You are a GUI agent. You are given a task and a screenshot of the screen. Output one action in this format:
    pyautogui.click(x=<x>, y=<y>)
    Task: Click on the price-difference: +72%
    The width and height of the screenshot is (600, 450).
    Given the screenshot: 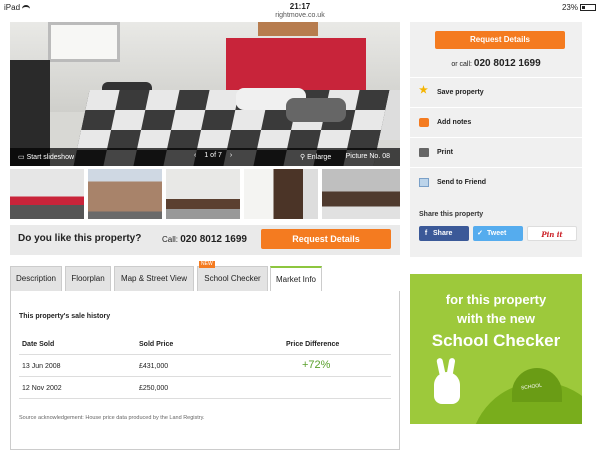 What is the action you would take?
    pyautogui.click(x=316, y=365)
    